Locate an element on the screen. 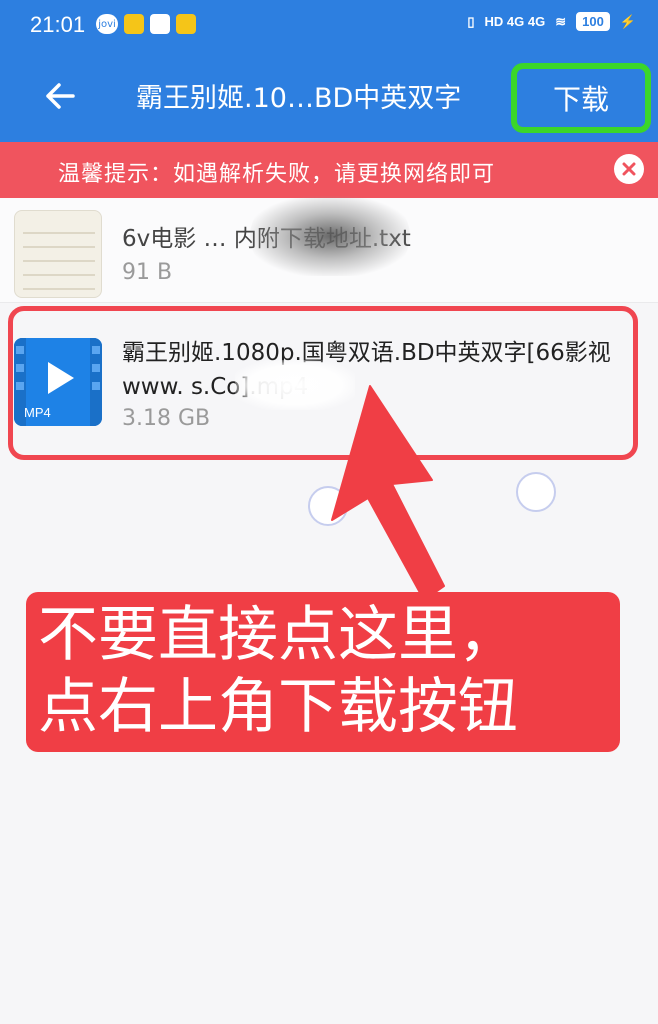 The image size is (658, 1024). close-button is located at coordinates (629, 169).